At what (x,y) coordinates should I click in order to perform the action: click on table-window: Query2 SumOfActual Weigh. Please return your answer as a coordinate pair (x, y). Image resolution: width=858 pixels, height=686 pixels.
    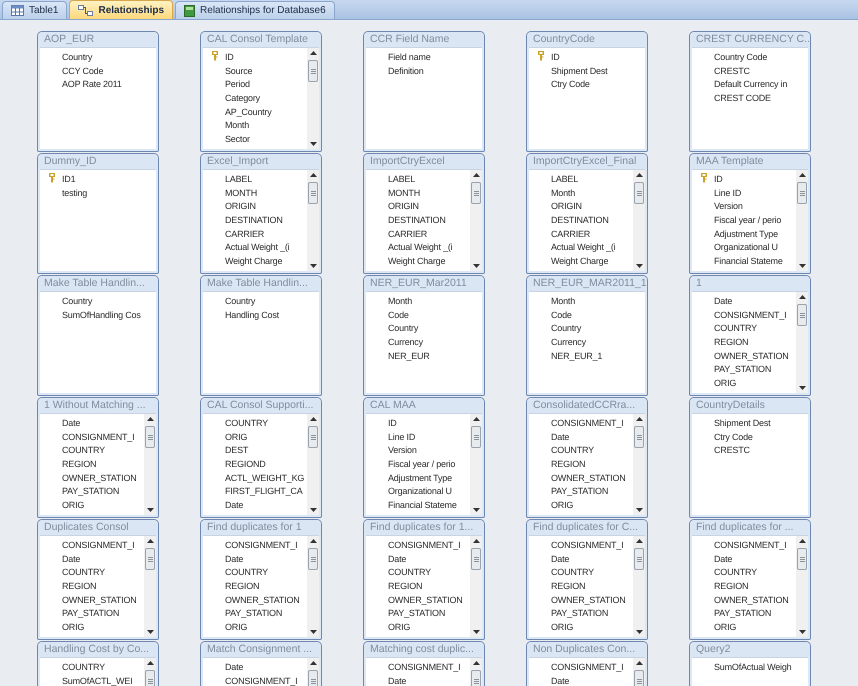
    Looking at the image, I should click on (750, 663).